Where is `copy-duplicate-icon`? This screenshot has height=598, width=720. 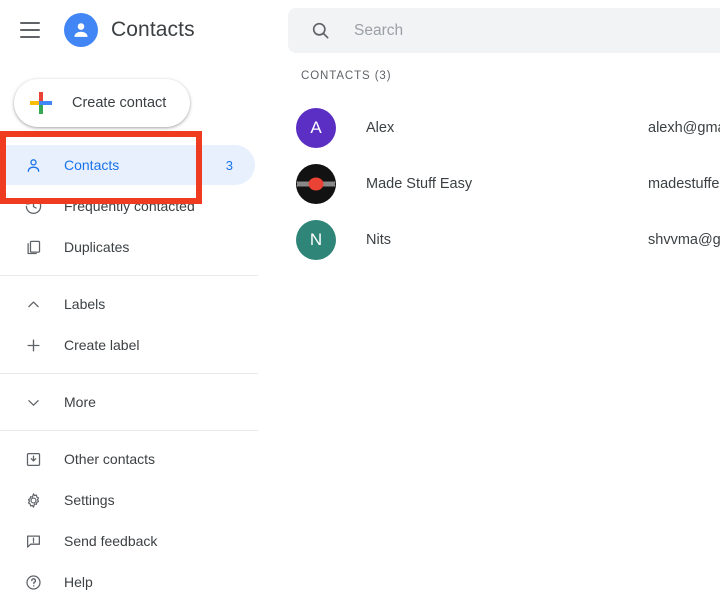 copy-duplicate-icon is located at coordinates (33, 247).